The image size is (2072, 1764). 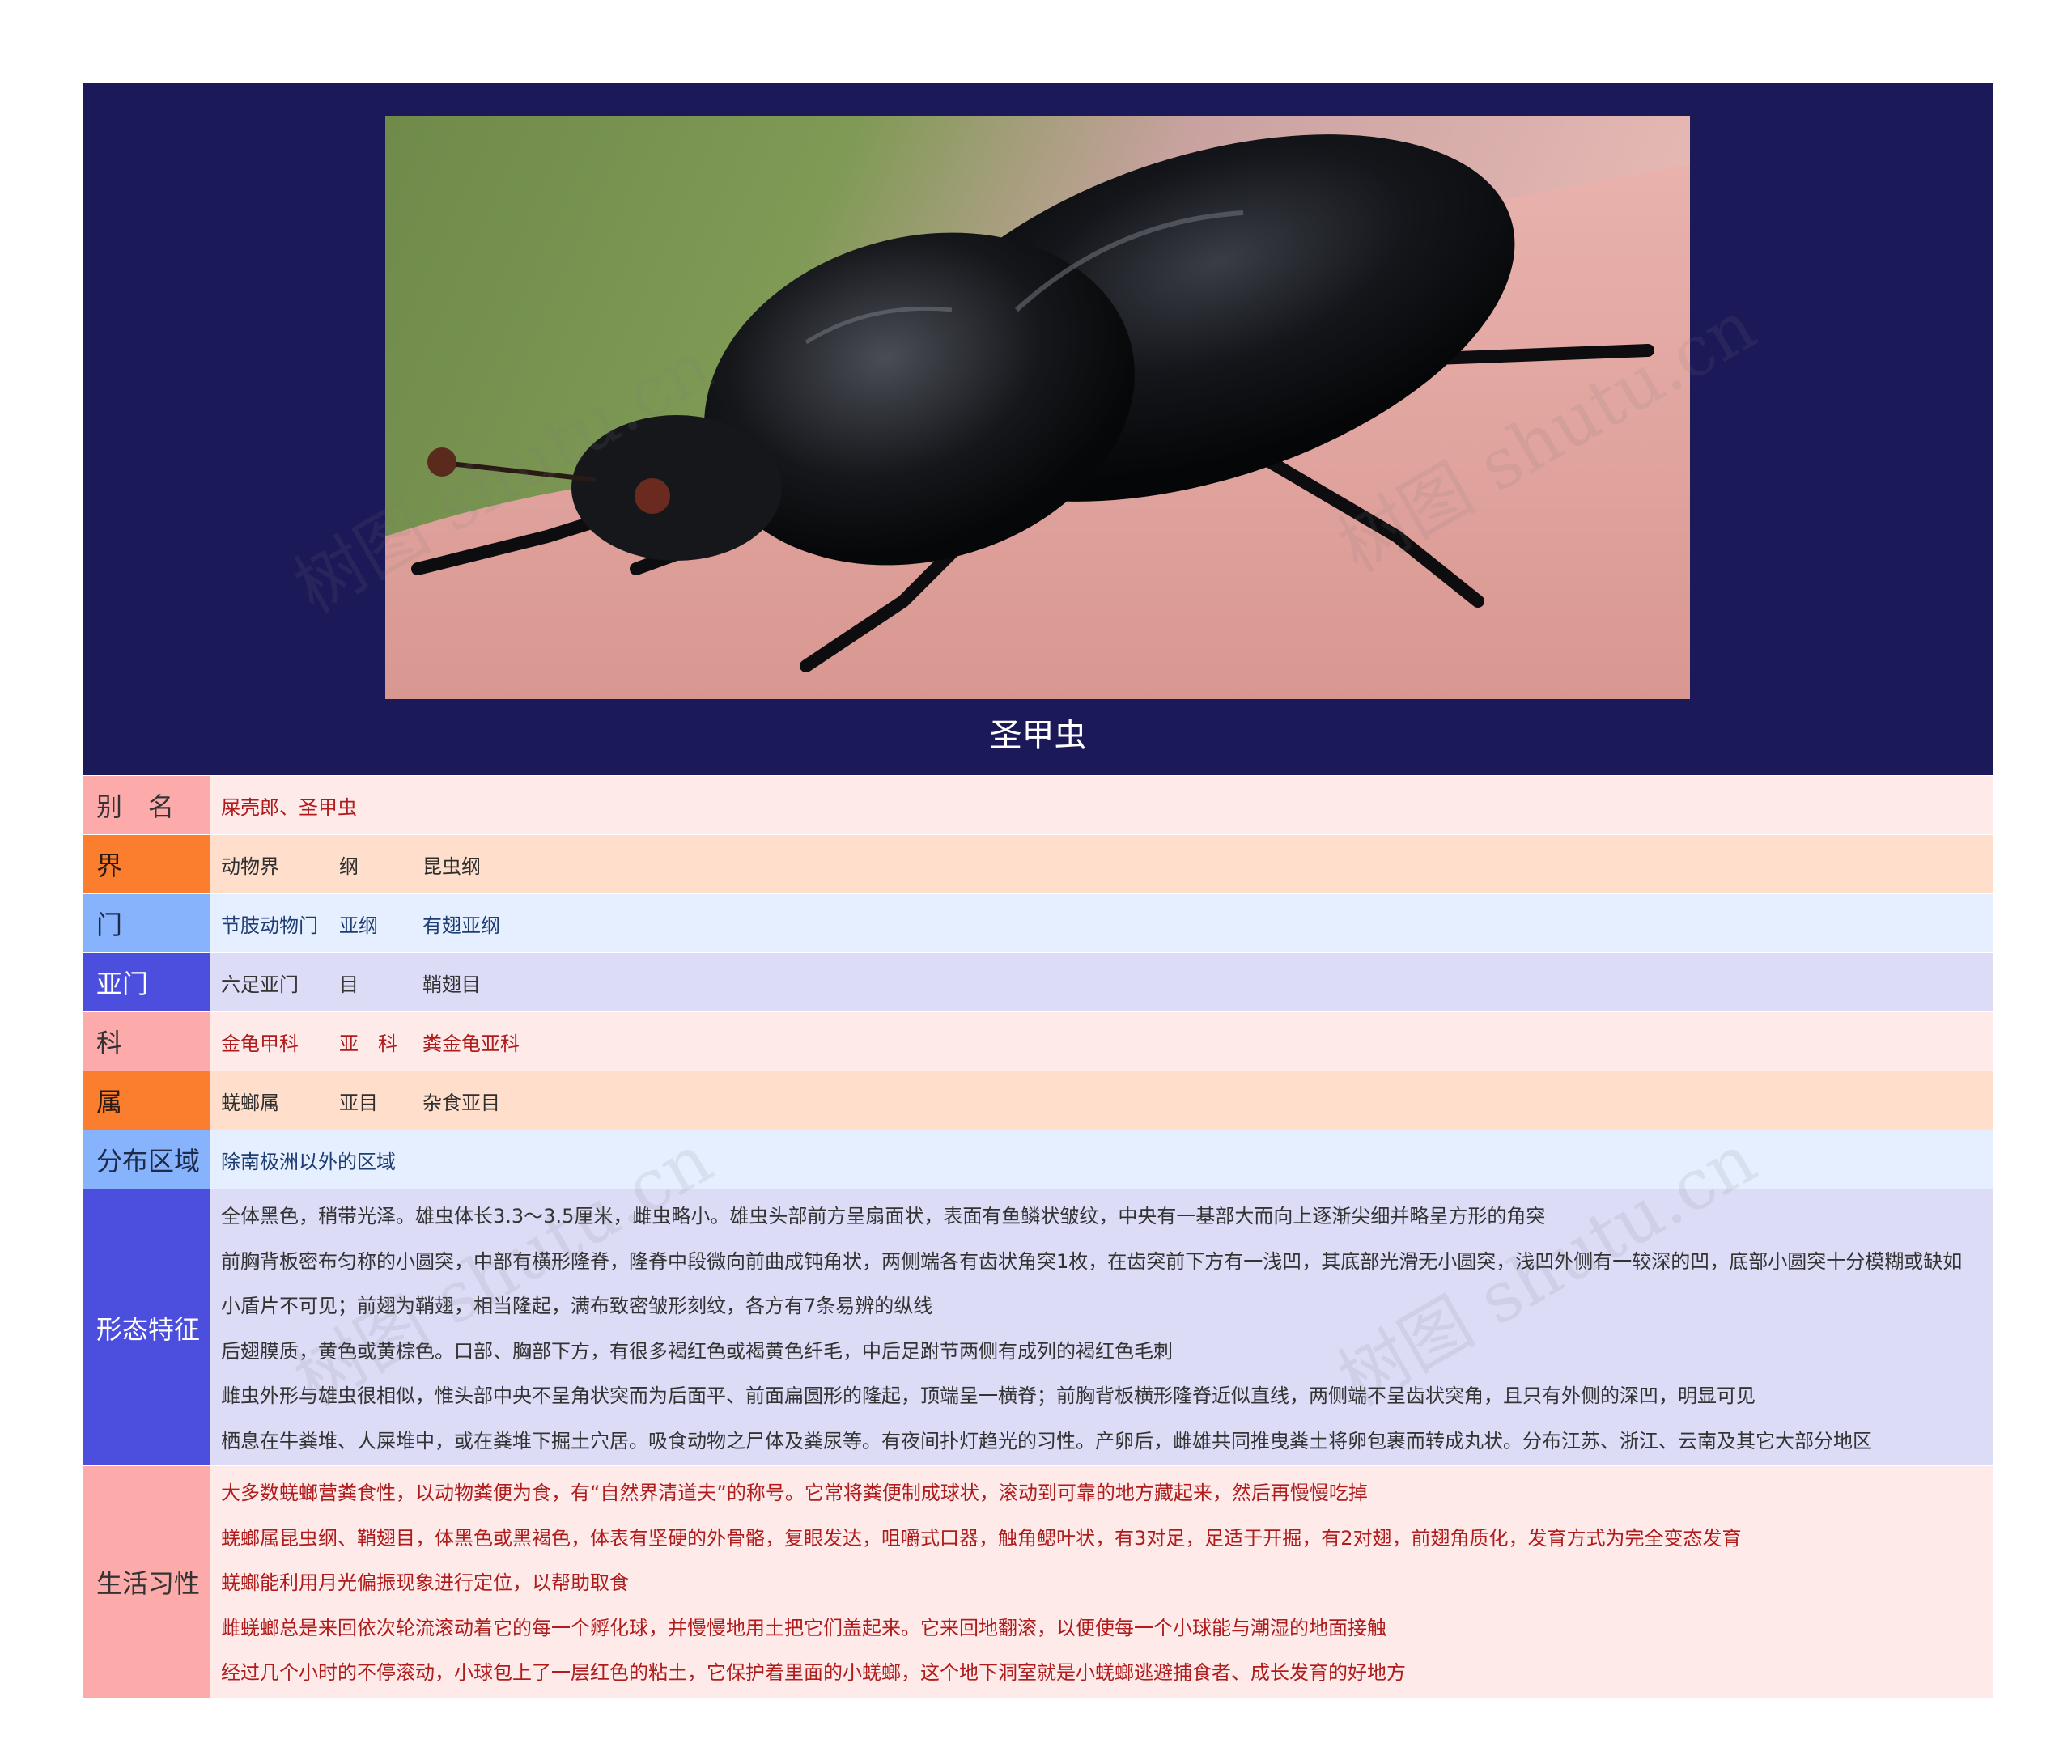 What do you see at coordinates (461, 1102) in the screenshot?
I see `cell-value: 杂食亚目` at bounding box center [461, 1102].